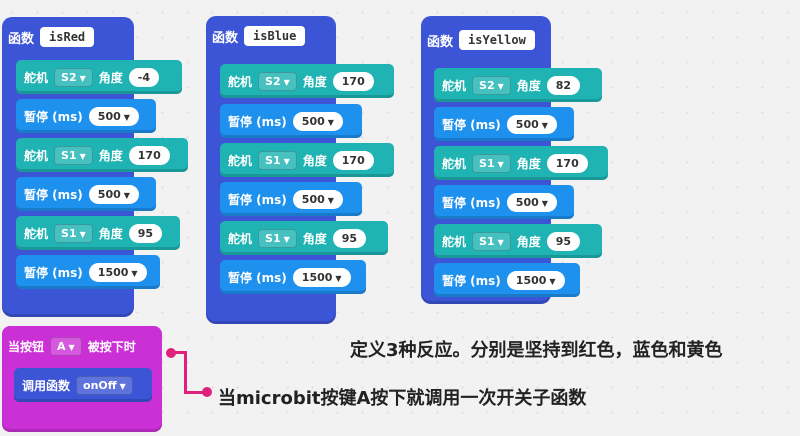 This screenshot has height=436, width=800. What do you see at coordinates (275, 36) in the screenshot?
I see `function-name-field: isBlue` at bounding box center [275, 36].